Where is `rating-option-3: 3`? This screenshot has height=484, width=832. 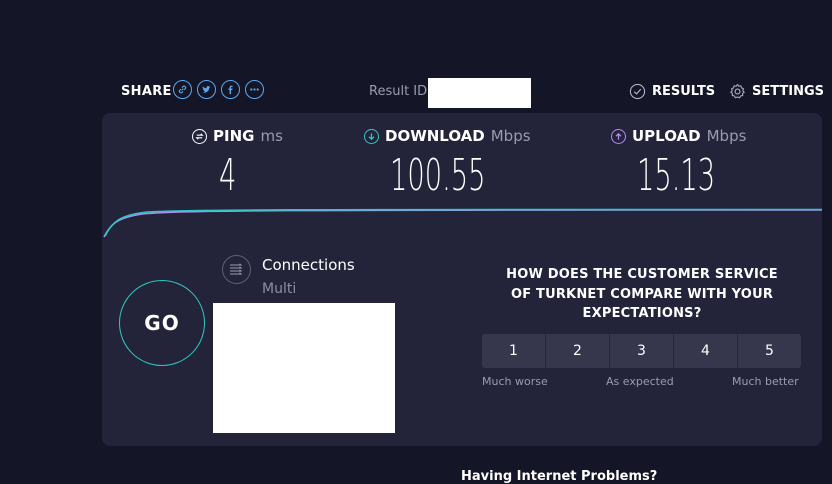 rating-option-3: 3 is located at coordinates (641, 351).